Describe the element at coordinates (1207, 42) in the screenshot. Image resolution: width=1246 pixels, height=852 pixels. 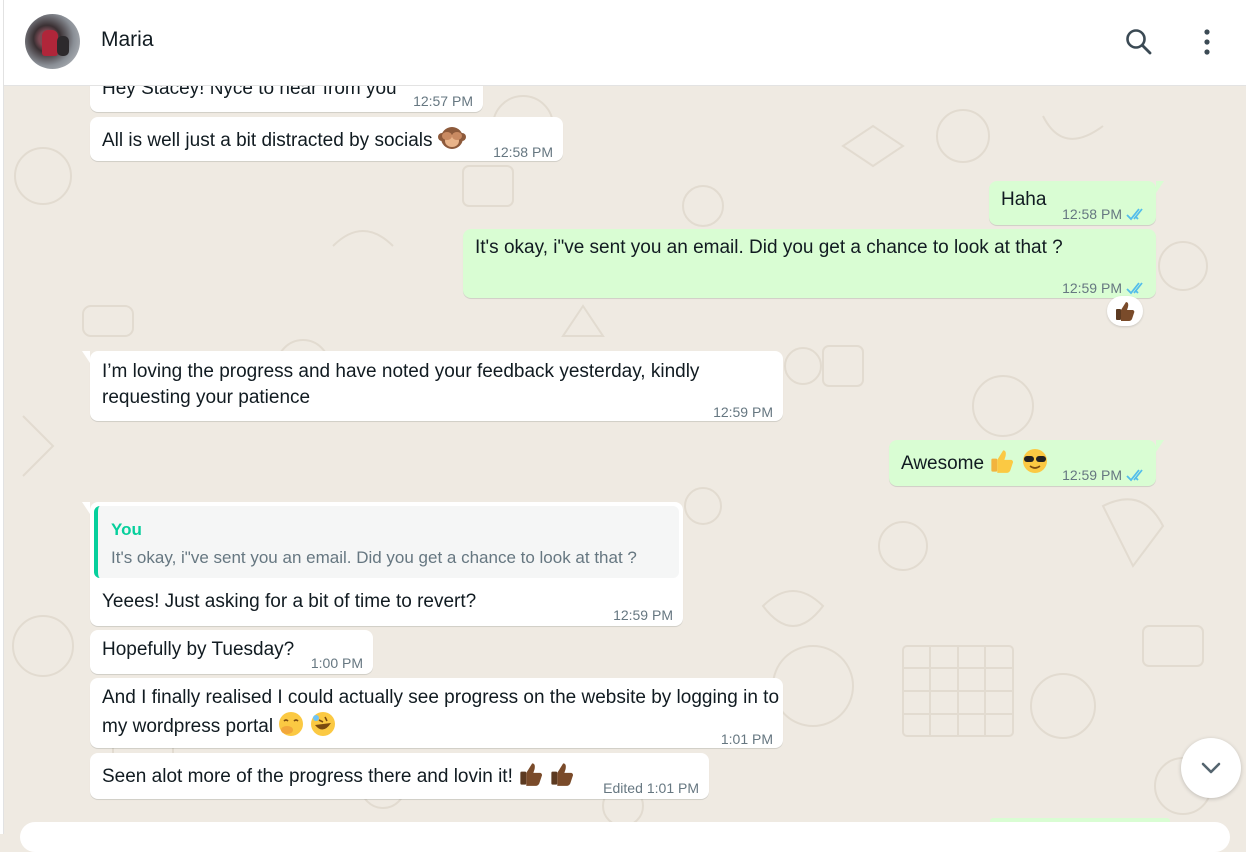
I see `menu-icon` at that location.